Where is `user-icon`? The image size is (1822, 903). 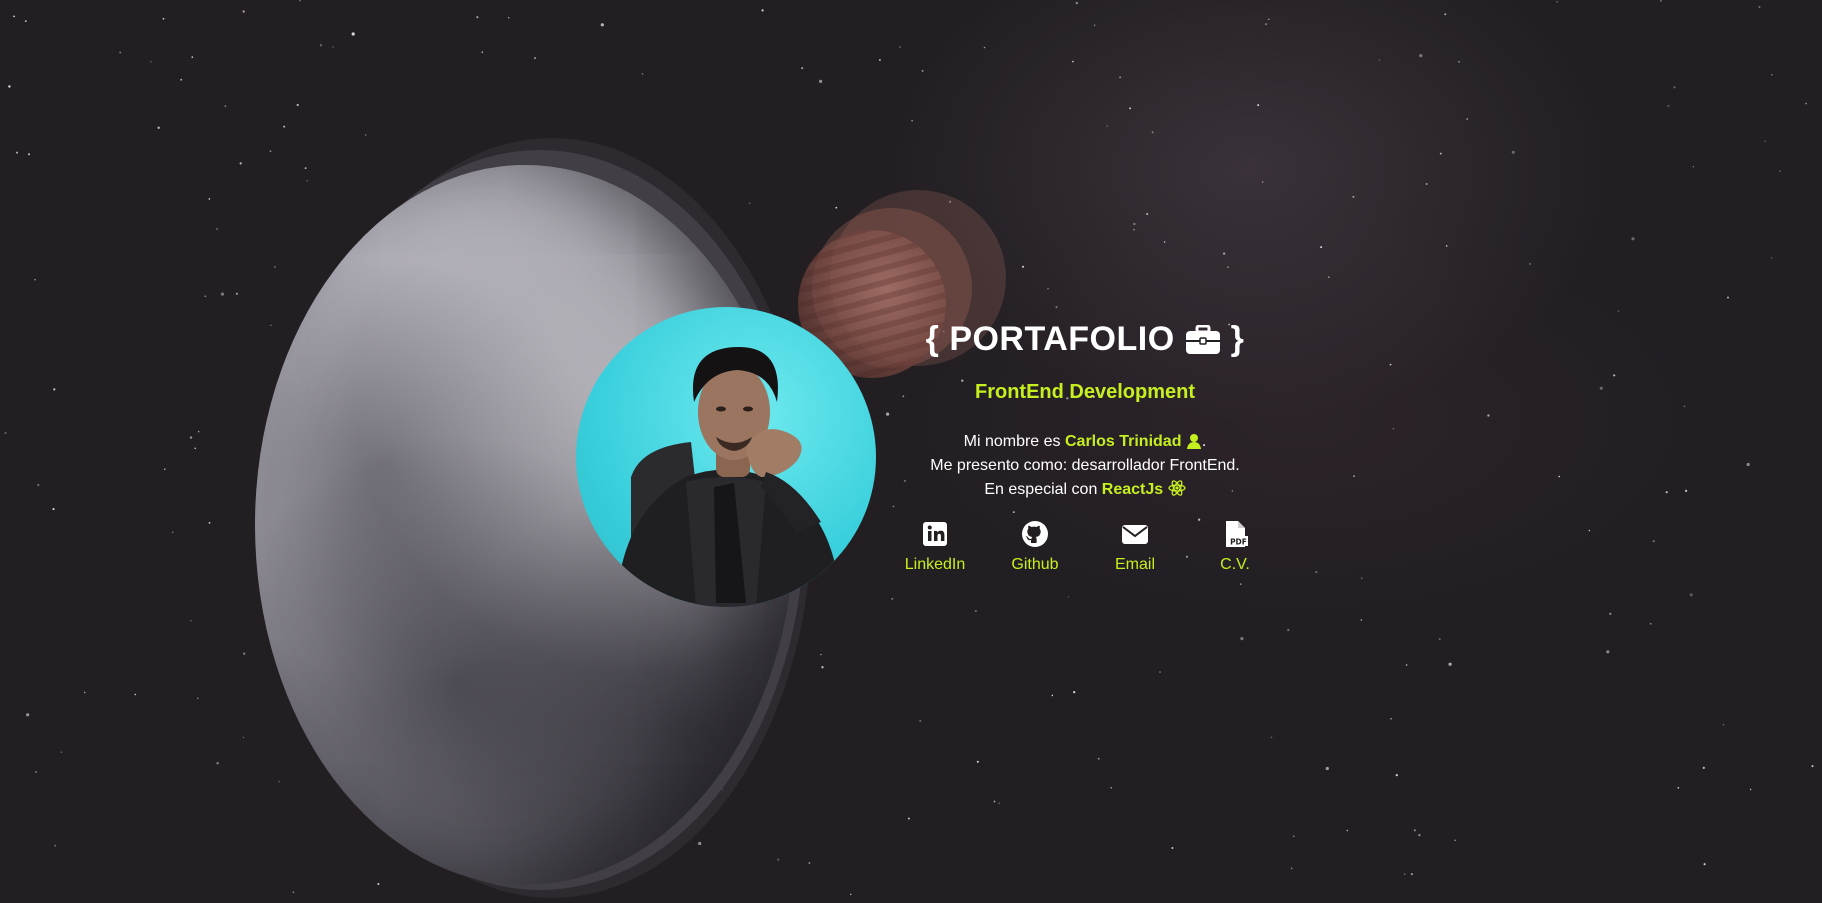
user-icon is located at coordinates (1193, 441).